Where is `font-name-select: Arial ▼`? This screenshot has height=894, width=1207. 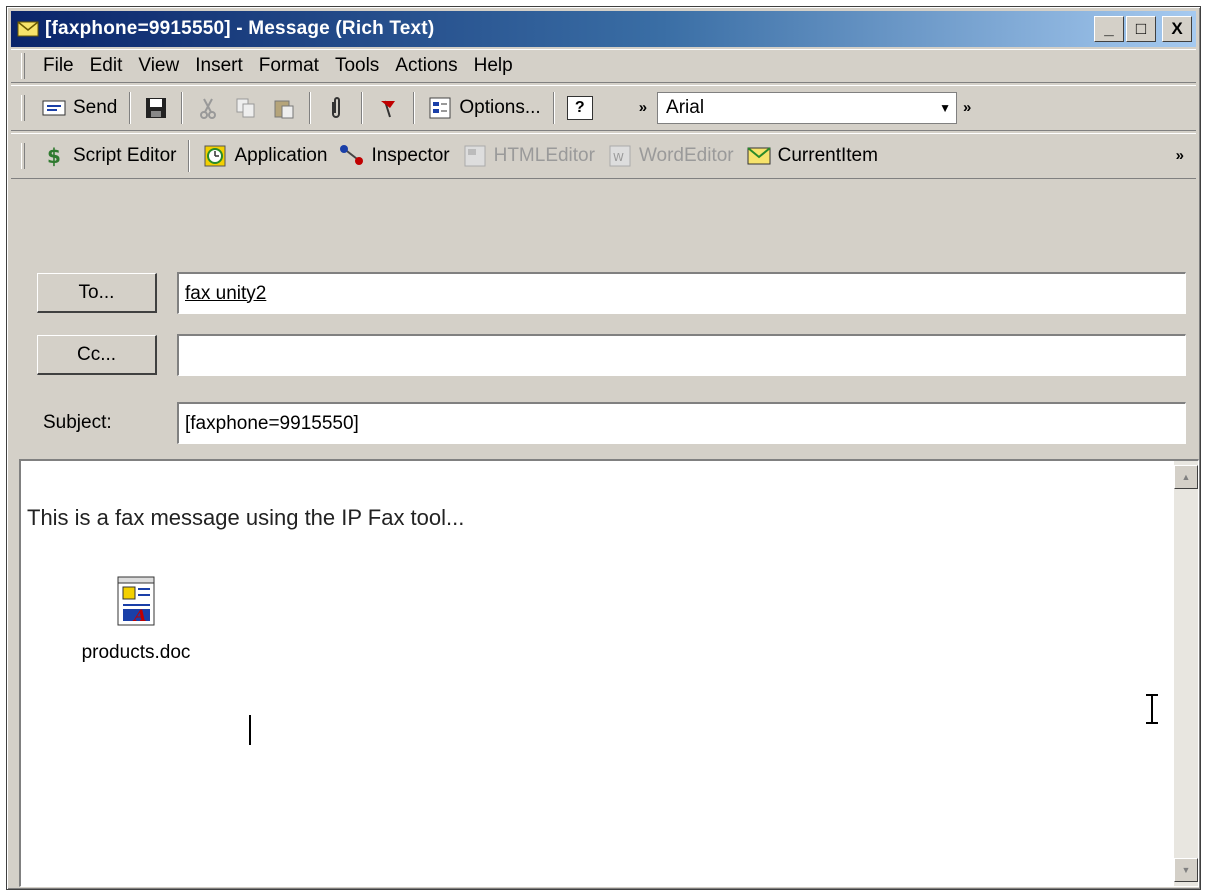 font-name-select: Arial ▼ is located at coordinates (807, 108).